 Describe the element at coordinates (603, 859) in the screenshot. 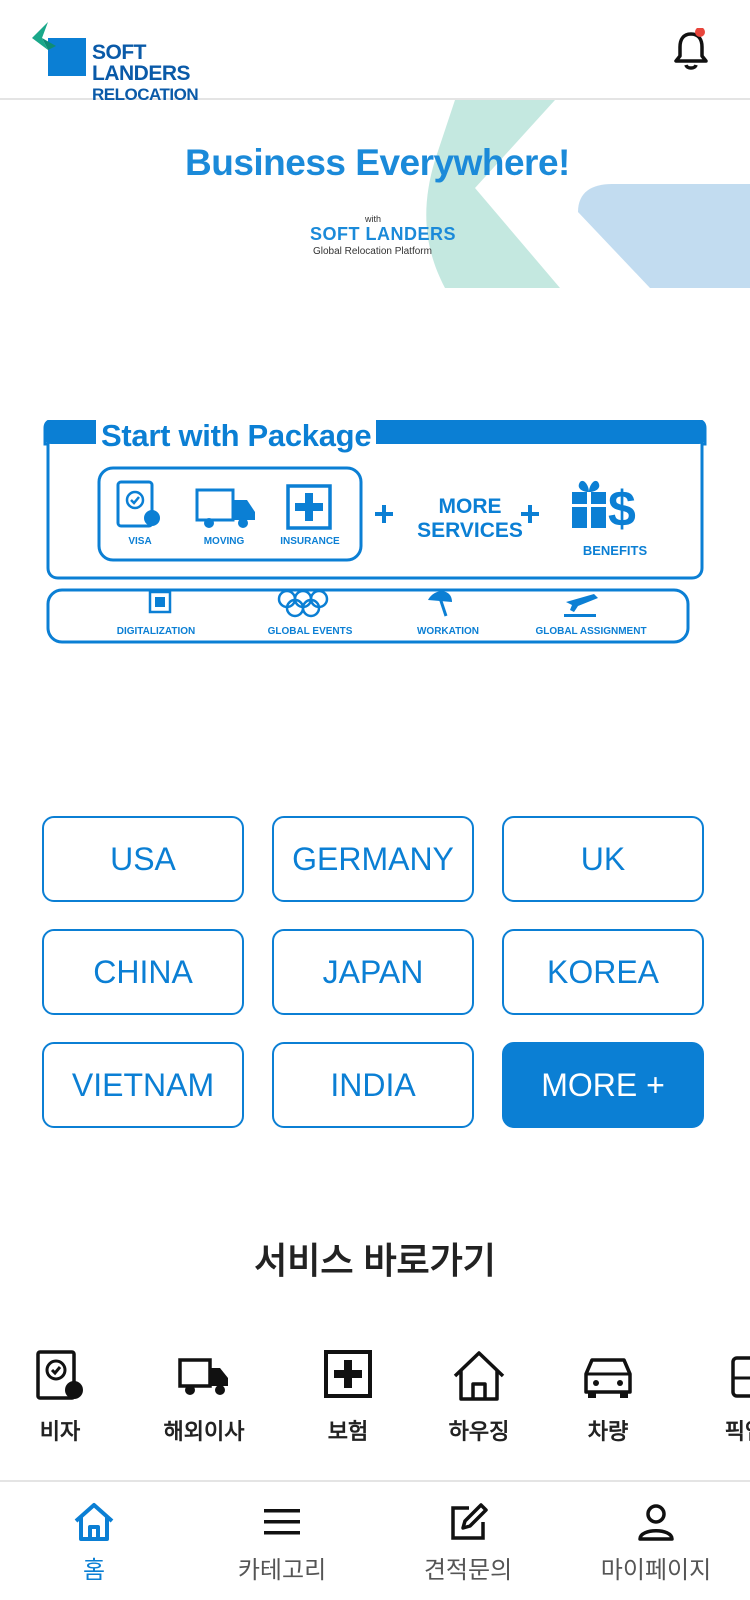

I see `country-button-uk: UK` at that location.